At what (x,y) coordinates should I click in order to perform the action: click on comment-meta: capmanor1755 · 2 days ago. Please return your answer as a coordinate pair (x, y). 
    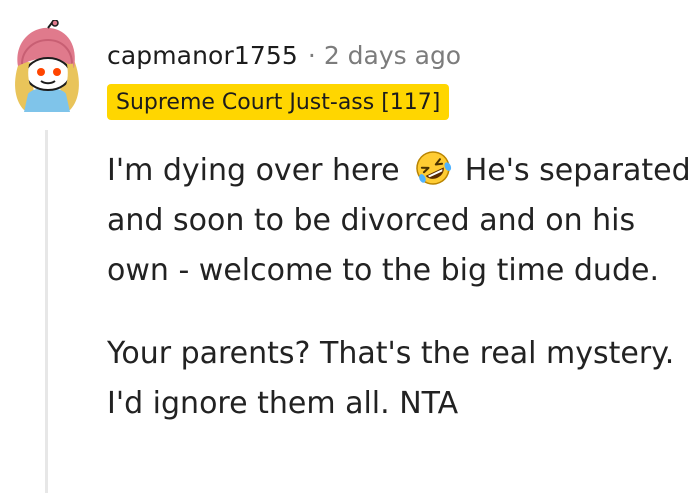
    Looking at the image, I should click on (284, 55).